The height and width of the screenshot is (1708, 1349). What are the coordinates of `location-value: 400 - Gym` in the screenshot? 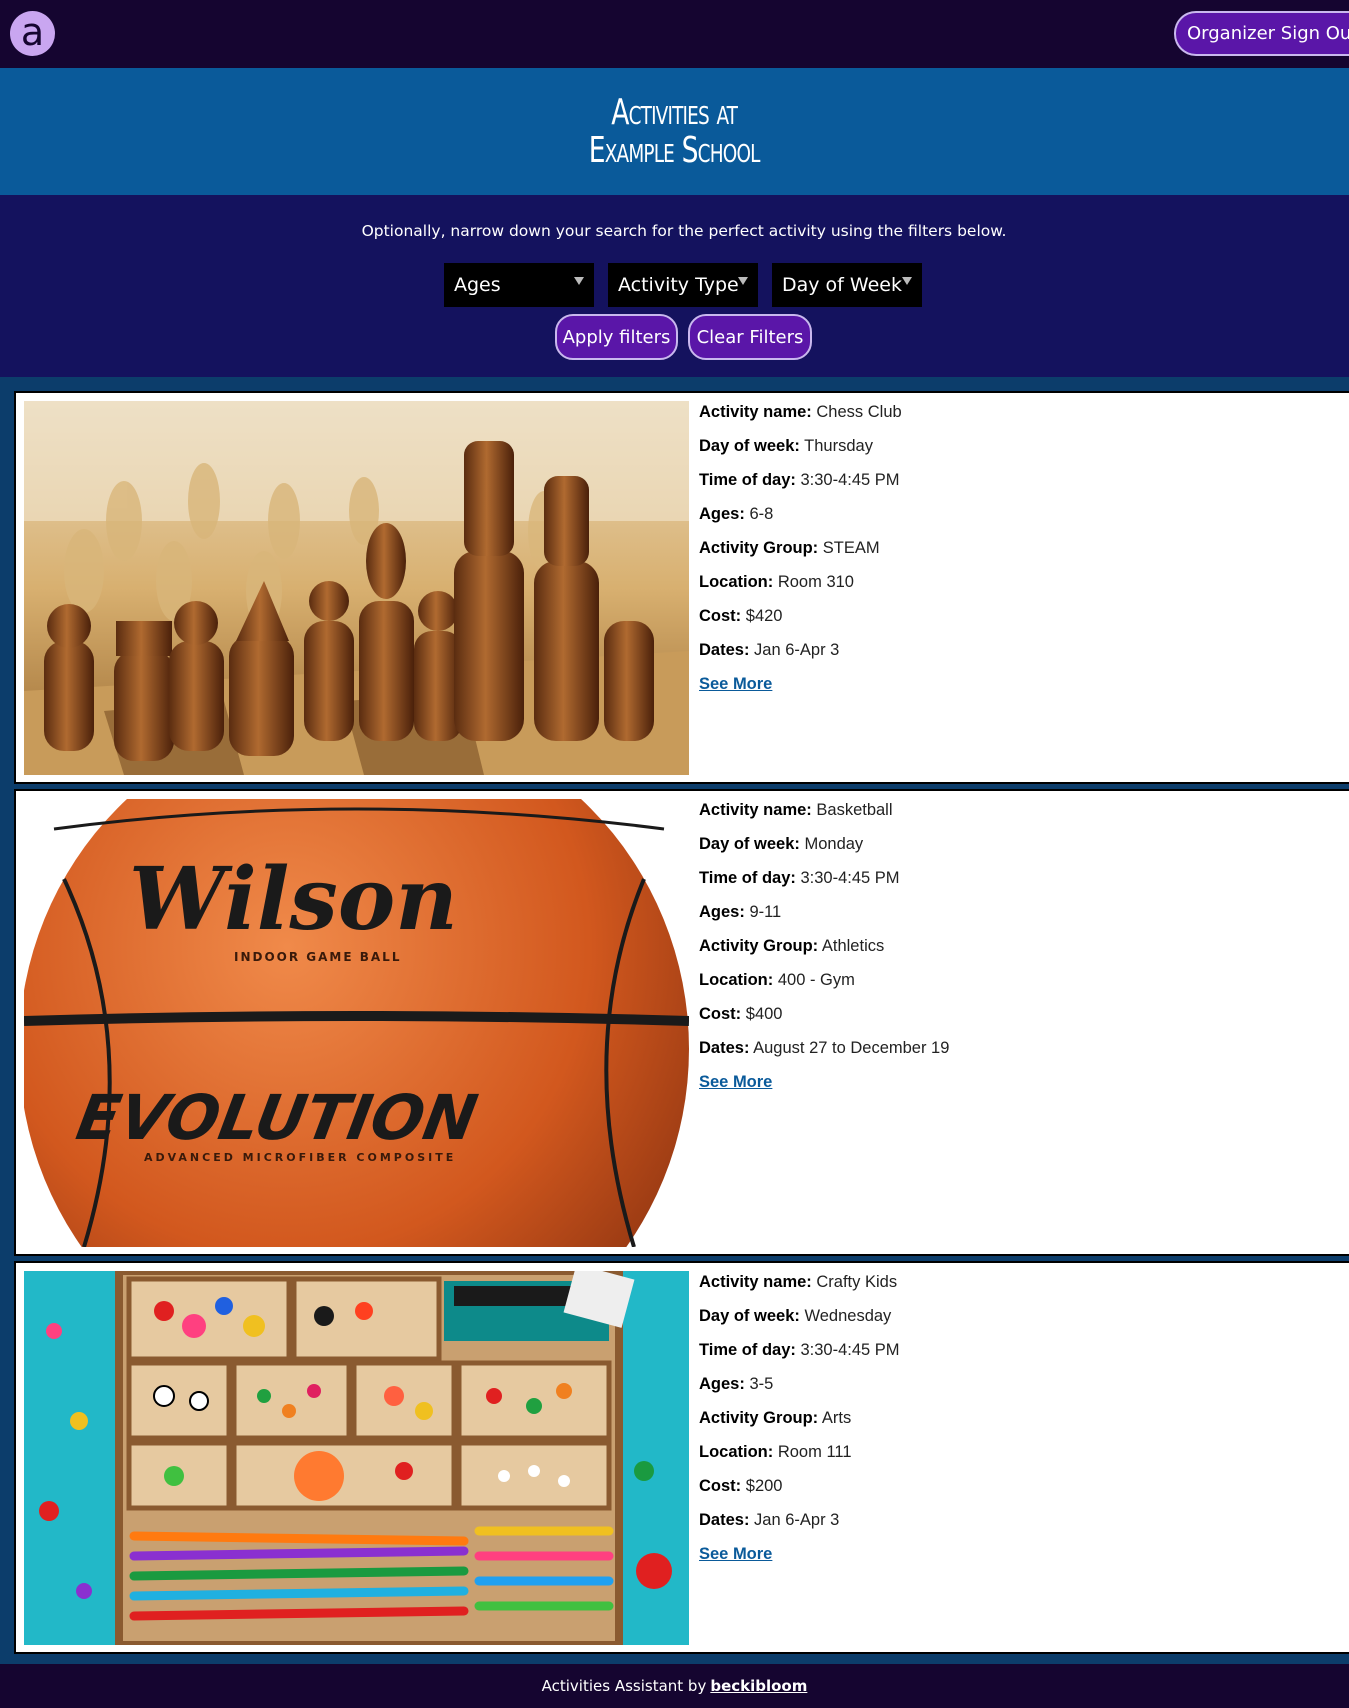 It's located at (816, 980).